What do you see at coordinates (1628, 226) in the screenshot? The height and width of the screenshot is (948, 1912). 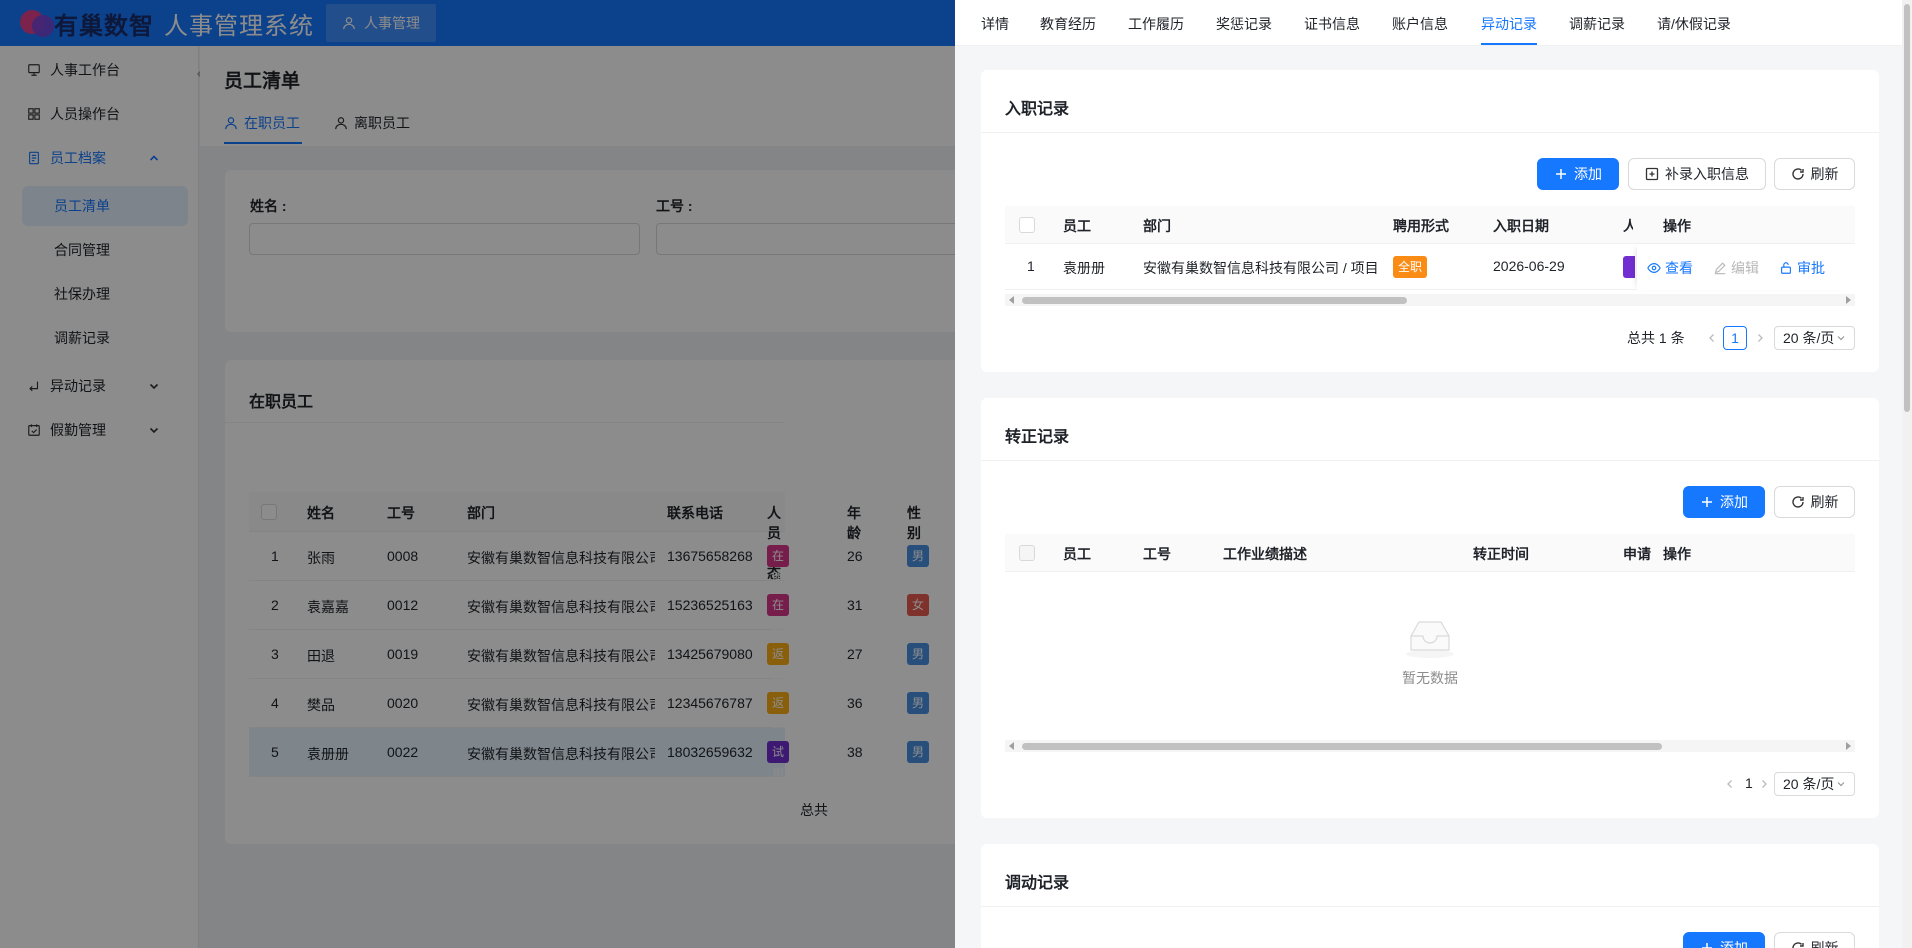 I see `column-header: 人` at bounding box center [1628, 226].